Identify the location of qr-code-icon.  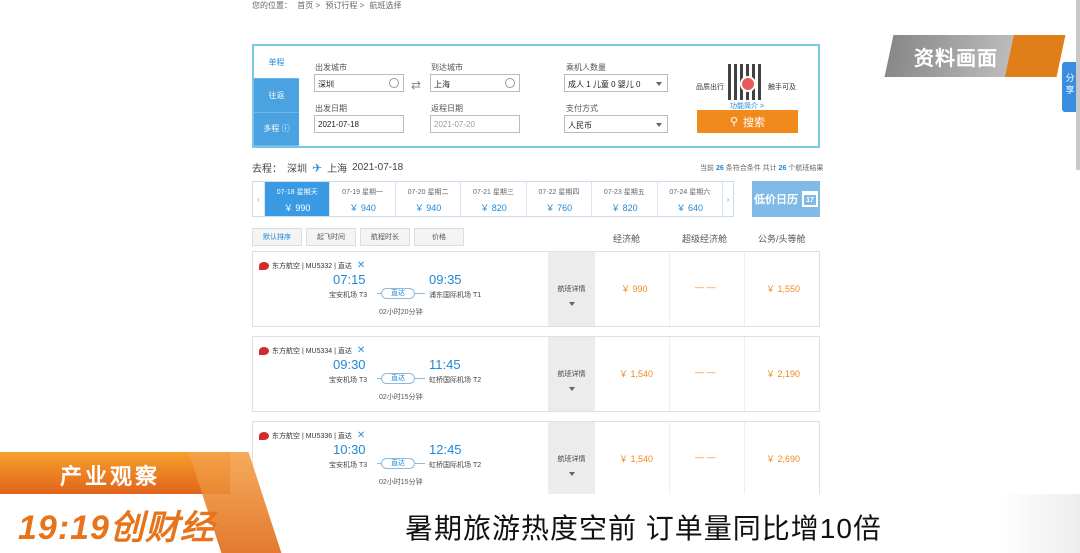
(746, 82).